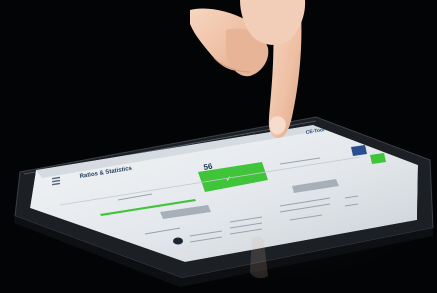 The image size is (437, 293). I want to click on menu-icon, so click(56, 181).